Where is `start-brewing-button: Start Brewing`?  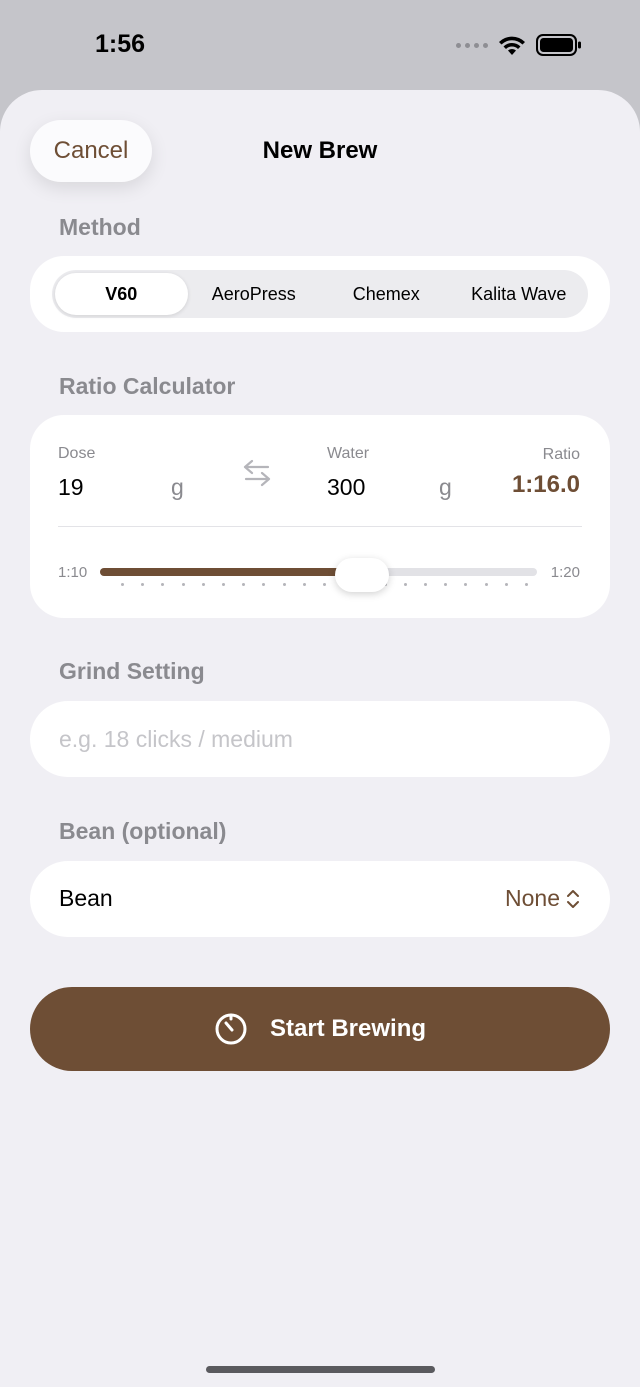 start-brewing-button: Start Brewing is located at coordinates (320, 1029).